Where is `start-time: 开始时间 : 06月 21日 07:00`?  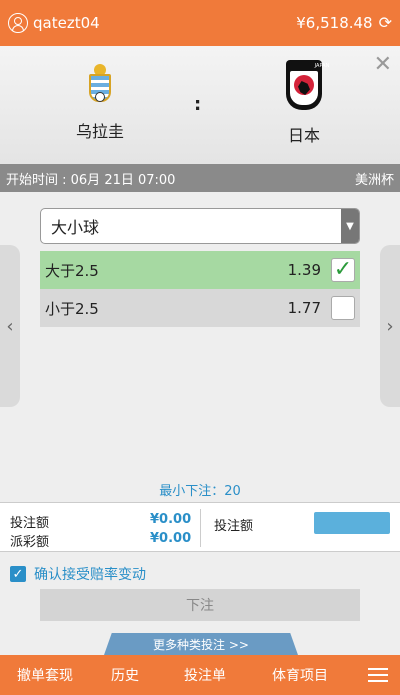
start-time: 开始时间 : 06月 21日 07:00 is located at coordinates (91, 180).